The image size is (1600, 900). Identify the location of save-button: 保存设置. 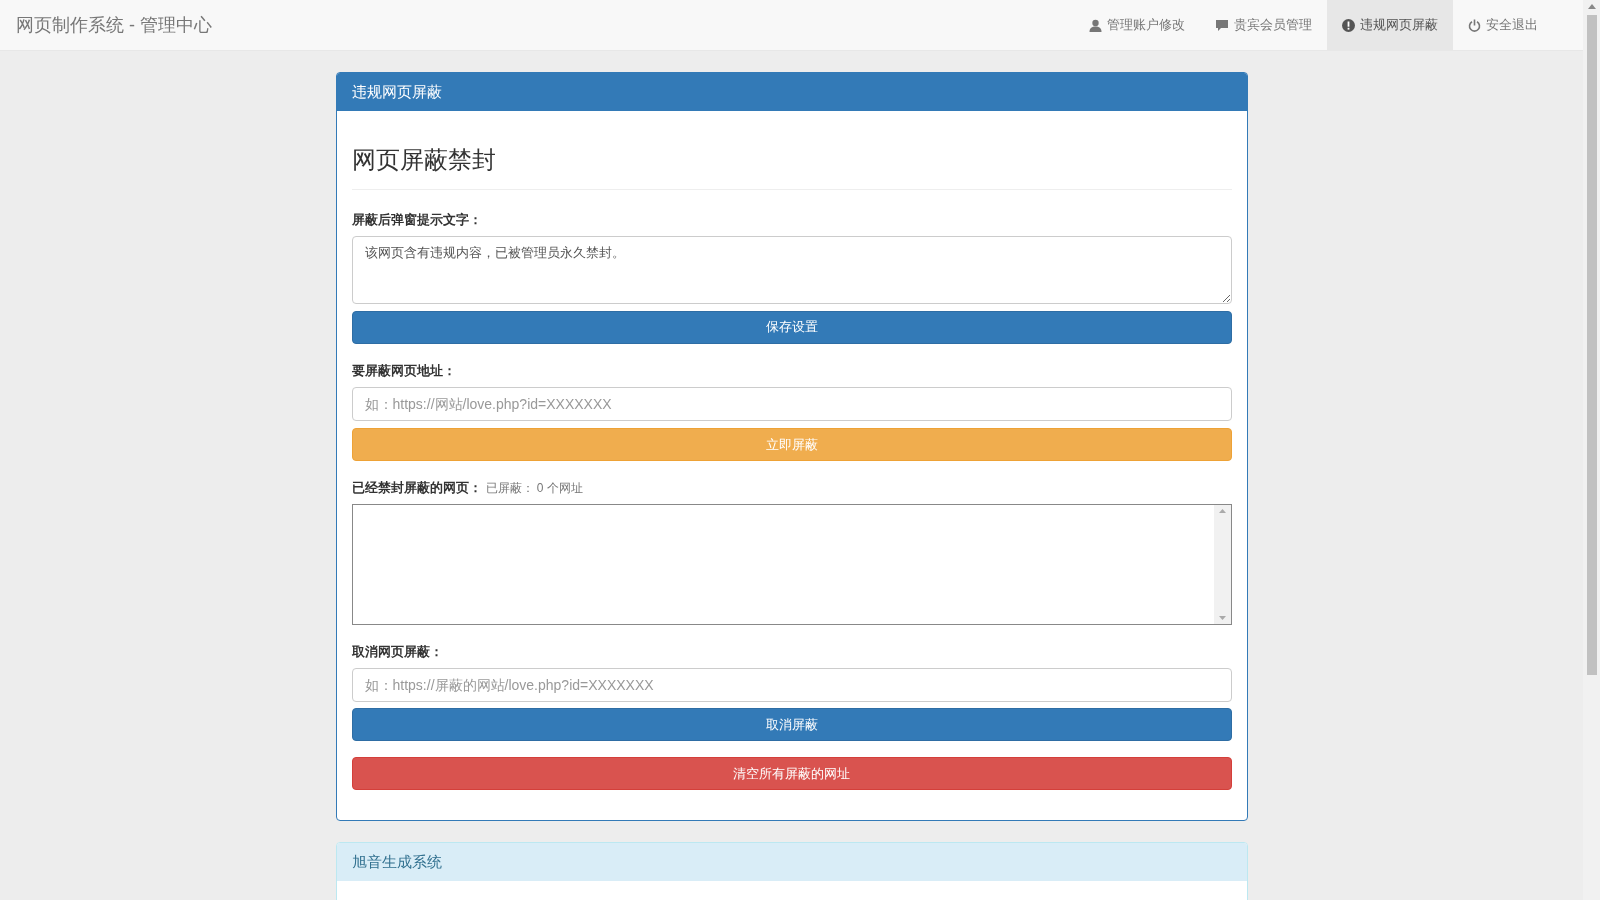
(791, 327).